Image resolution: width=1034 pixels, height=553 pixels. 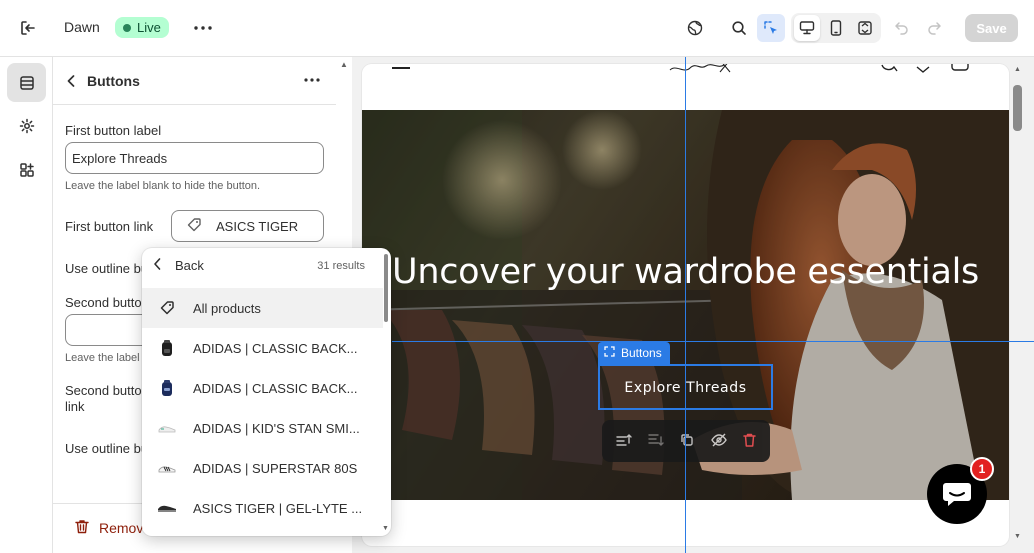 What do you see at coordinates (113, 81) in the screenshot?
I see `panel-title: Buttons` at bounding box center [113, 81].